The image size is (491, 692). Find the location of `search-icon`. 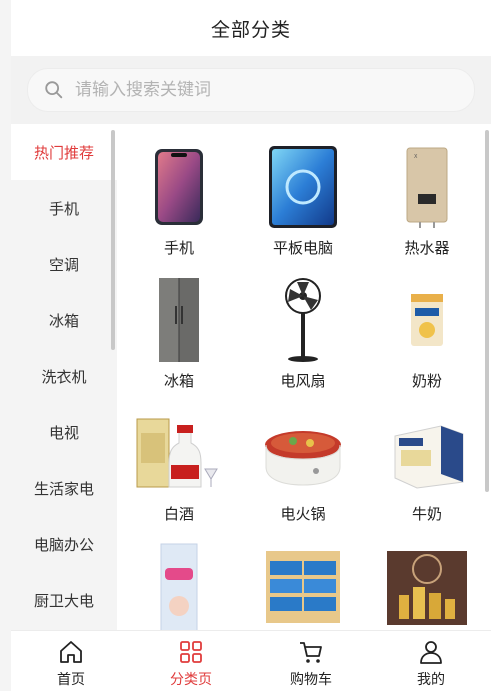

search-icon is located at coordinates (54, 90).